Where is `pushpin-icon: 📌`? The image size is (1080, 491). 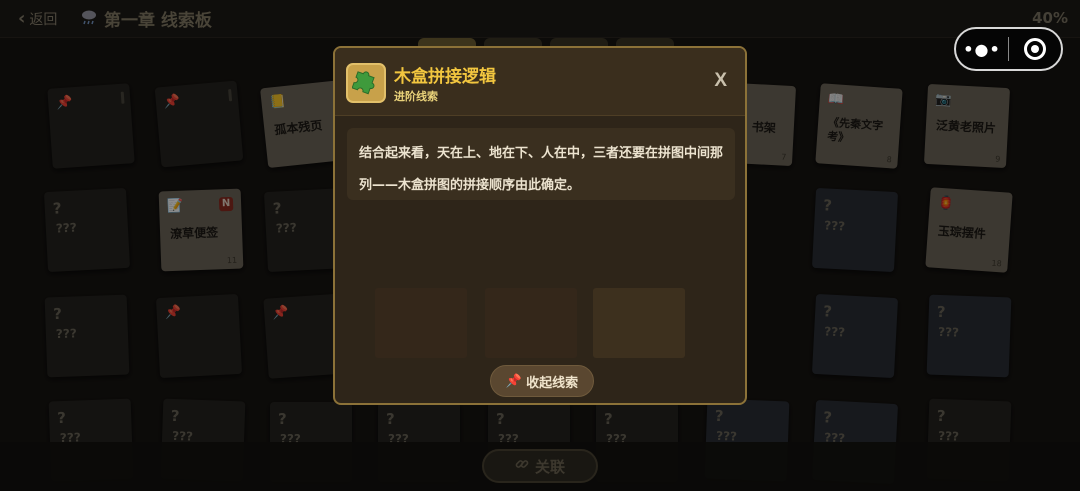 pushpin-icon: 📌 is located at coordinates (514, 381).